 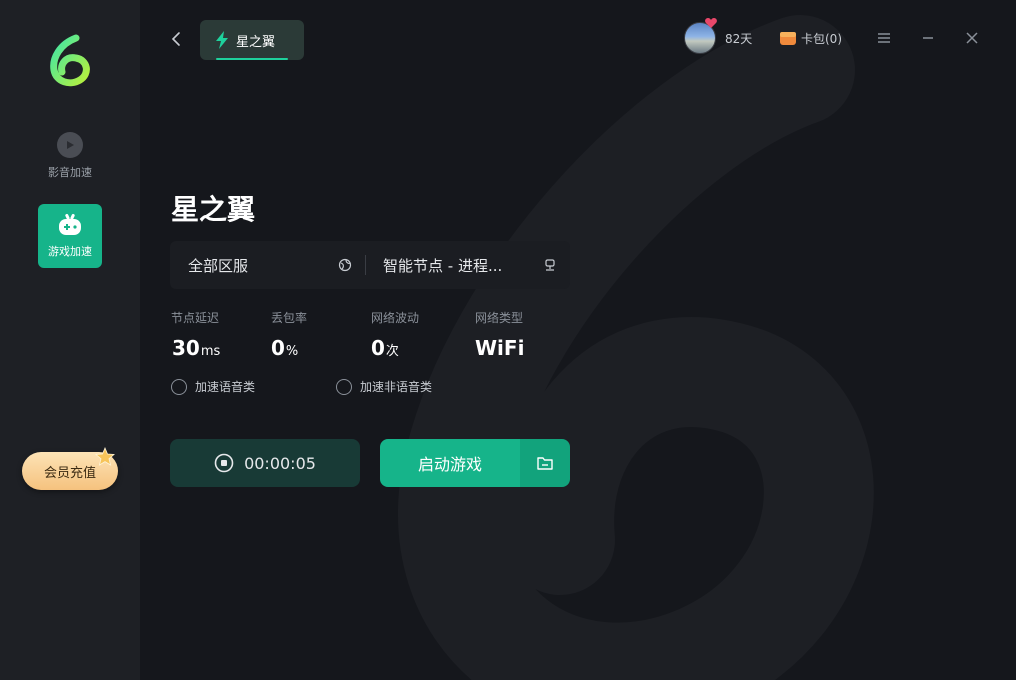 I want to click on folder-icon, so click(x=545, y=463).